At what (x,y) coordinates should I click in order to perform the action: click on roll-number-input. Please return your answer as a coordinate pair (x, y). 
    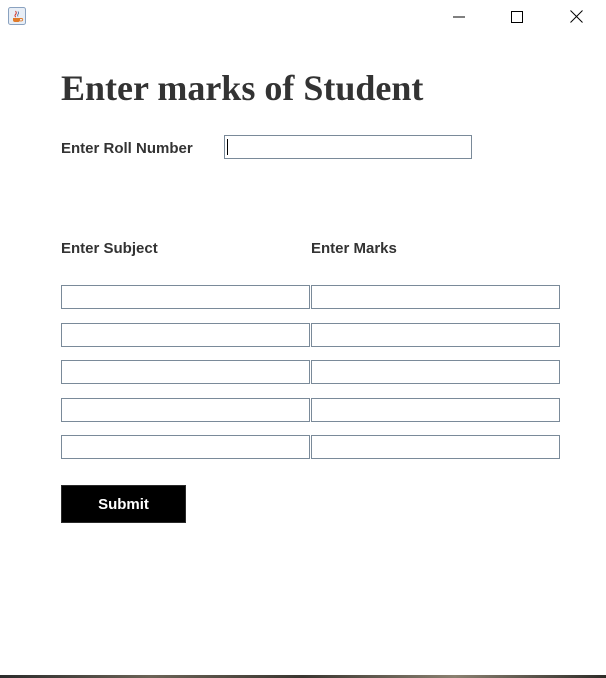
    Looking at the image, I should click on (348, 147).